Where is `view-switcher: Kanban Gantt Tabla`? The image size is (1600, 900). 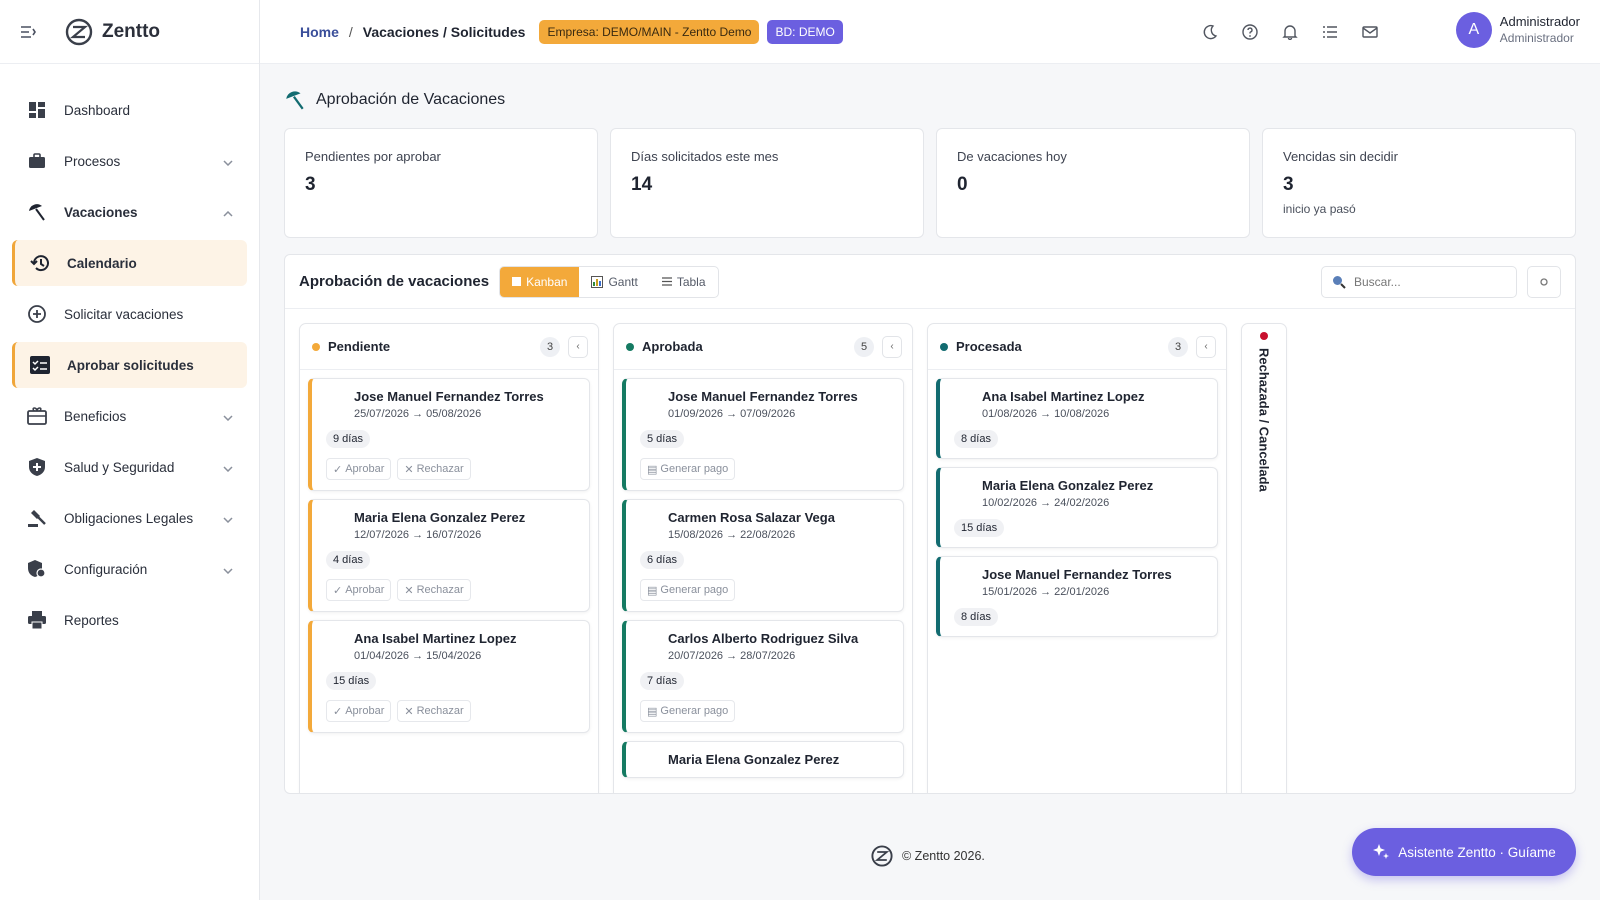
view-switcher: Kanban Gantt Tabla is located at coordinates (609, 281).